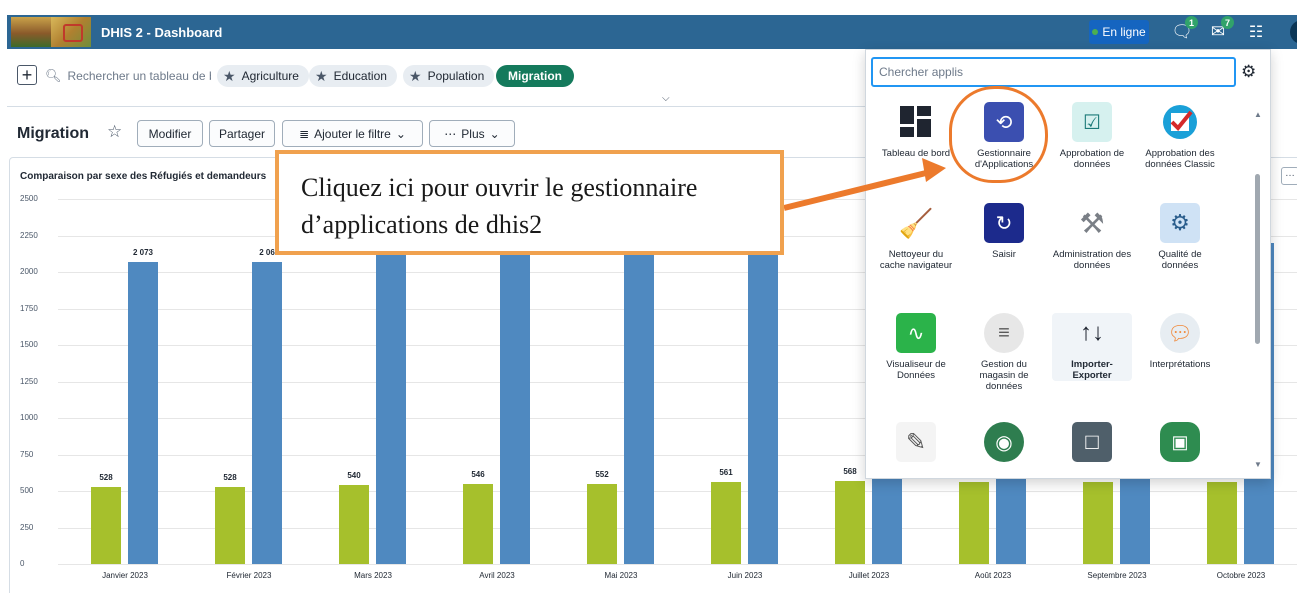  What do you see at coordinates (472, 133) in the screenshot?
I see `more-button: ⋯ Plus ⌄` at bounding box center [472, 133].